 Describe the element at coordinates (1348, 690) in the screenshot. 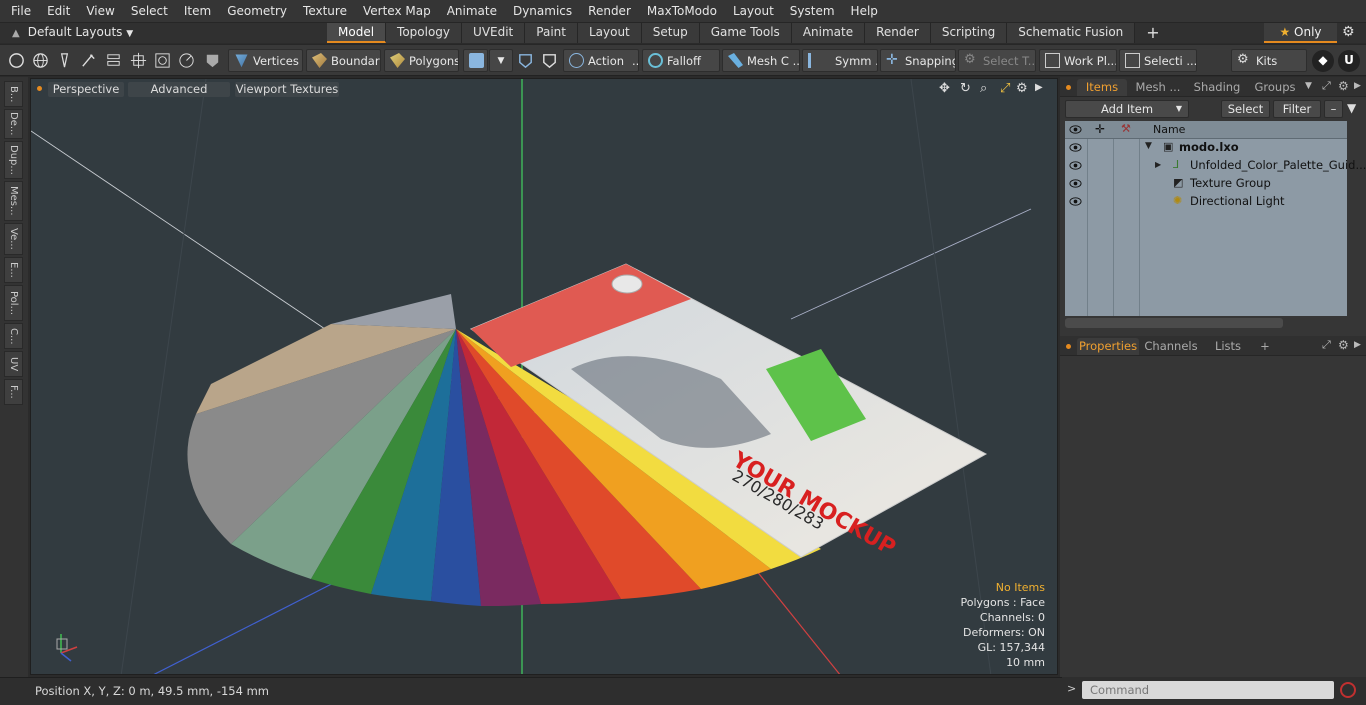

I see `record-button` at that location.